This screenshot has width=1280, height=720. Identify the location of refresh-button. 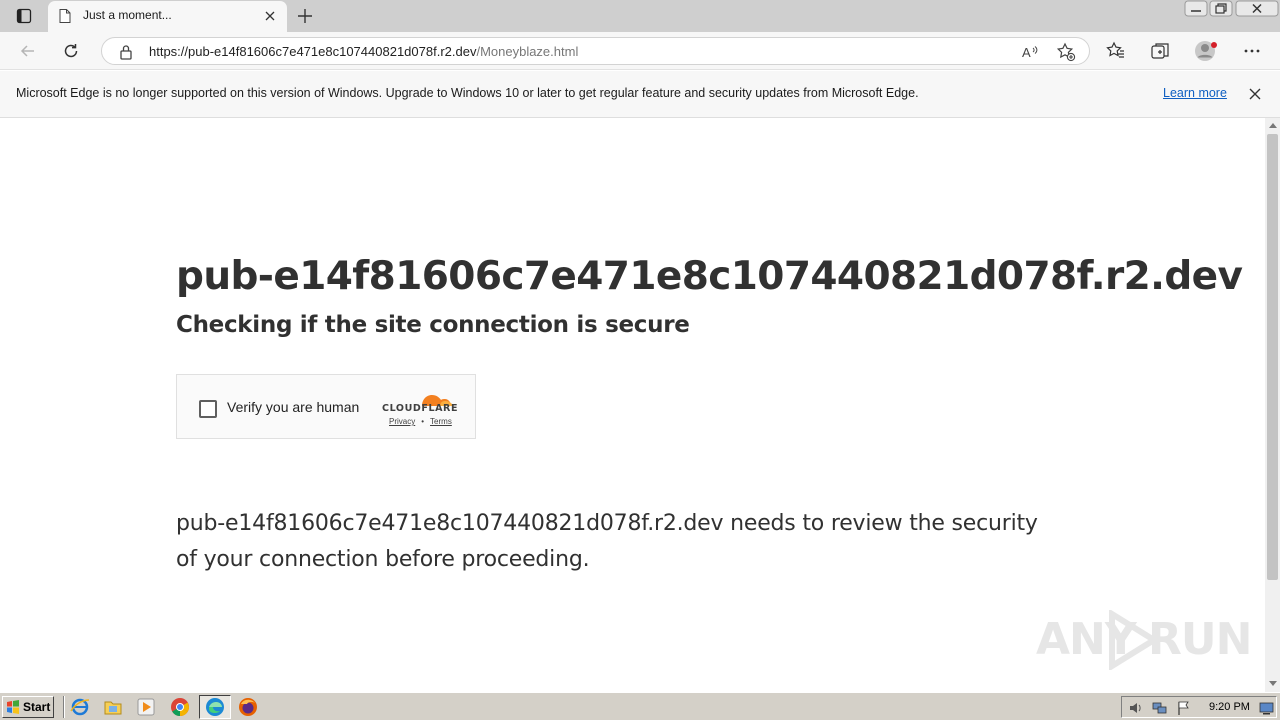
(71, 51).